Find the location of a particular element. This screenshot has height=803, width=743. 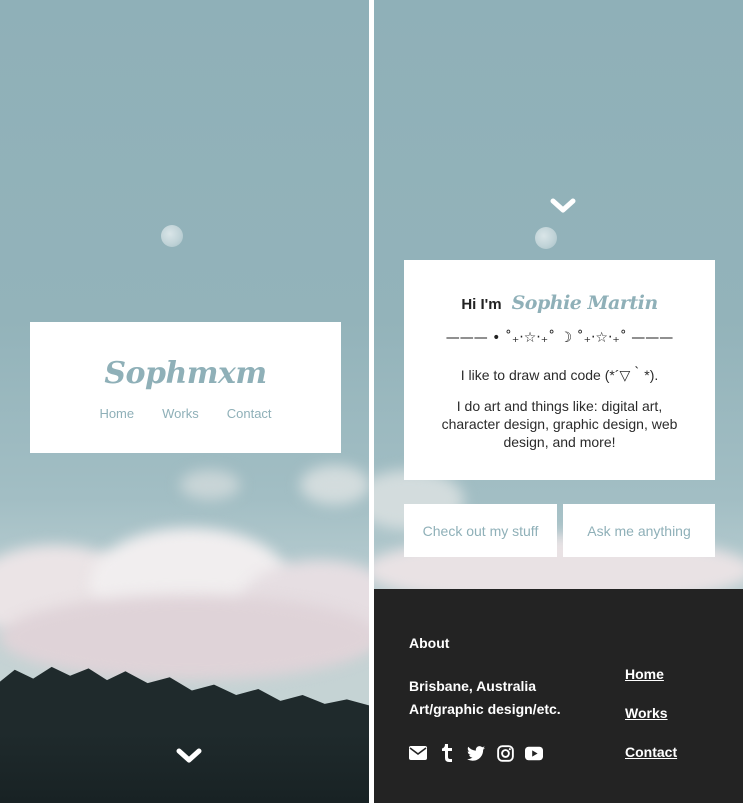

ask-me-anything-button: Ask me anything is located at coordinates (639, 530).